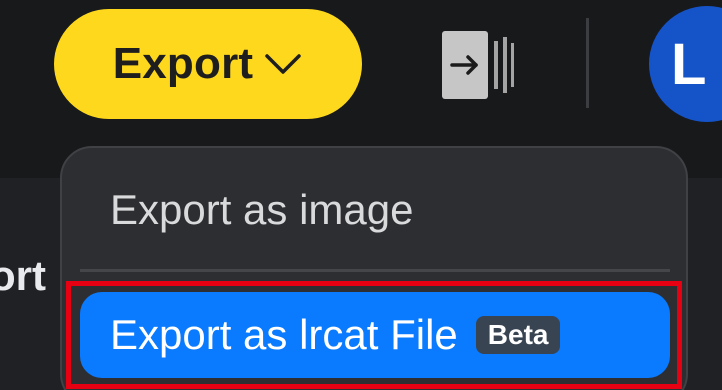  I want to click on beta-badge: Beta, so click(518, 335).